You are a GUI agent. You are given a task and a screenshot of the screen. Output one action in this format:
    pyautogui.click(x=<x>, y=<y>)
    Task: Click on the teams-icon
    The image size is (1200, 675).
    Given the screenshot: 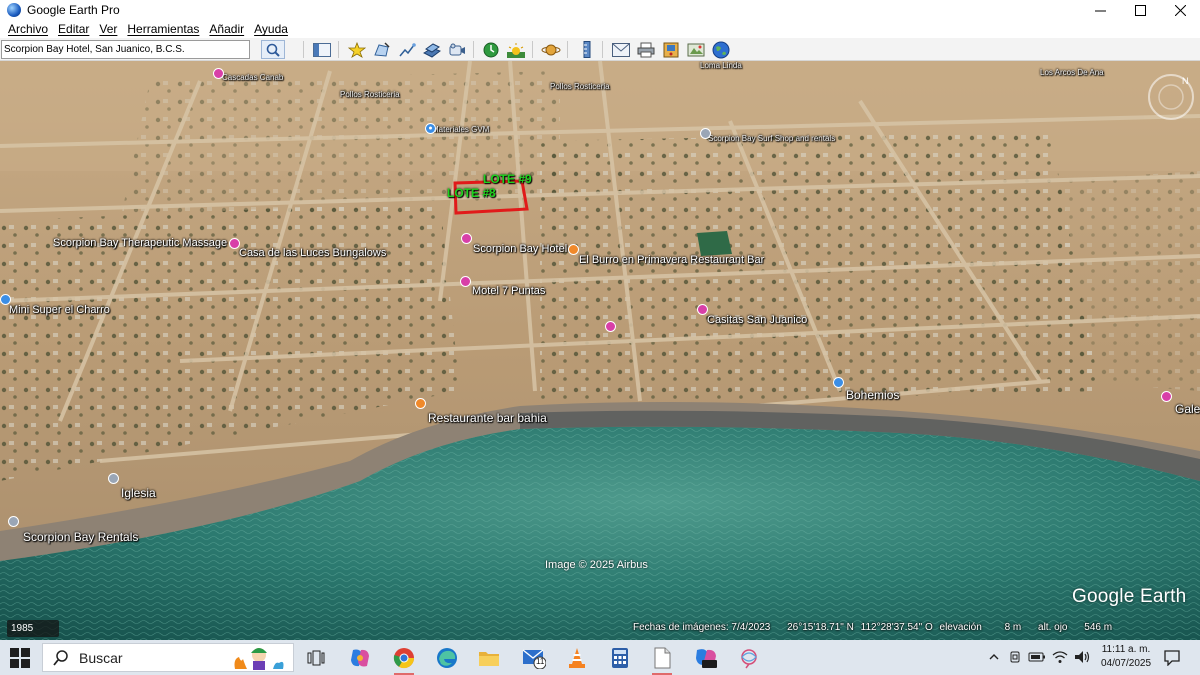 What is the action you would take?
    pyautogui.click(x=706, y=658)
    